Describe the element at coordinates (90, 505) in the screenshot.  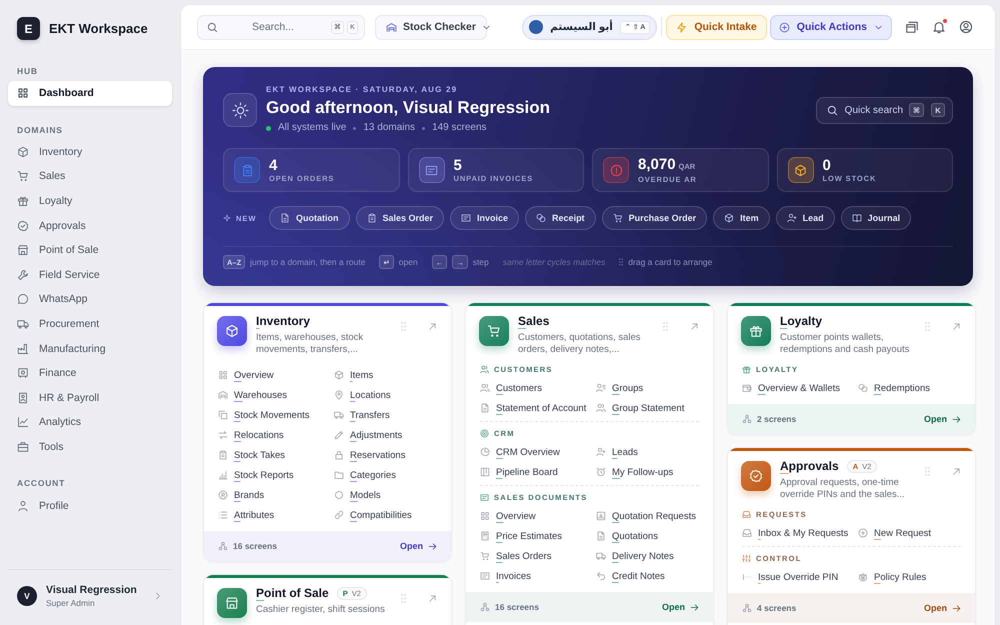
I see `nav-item: Profile` at that location.